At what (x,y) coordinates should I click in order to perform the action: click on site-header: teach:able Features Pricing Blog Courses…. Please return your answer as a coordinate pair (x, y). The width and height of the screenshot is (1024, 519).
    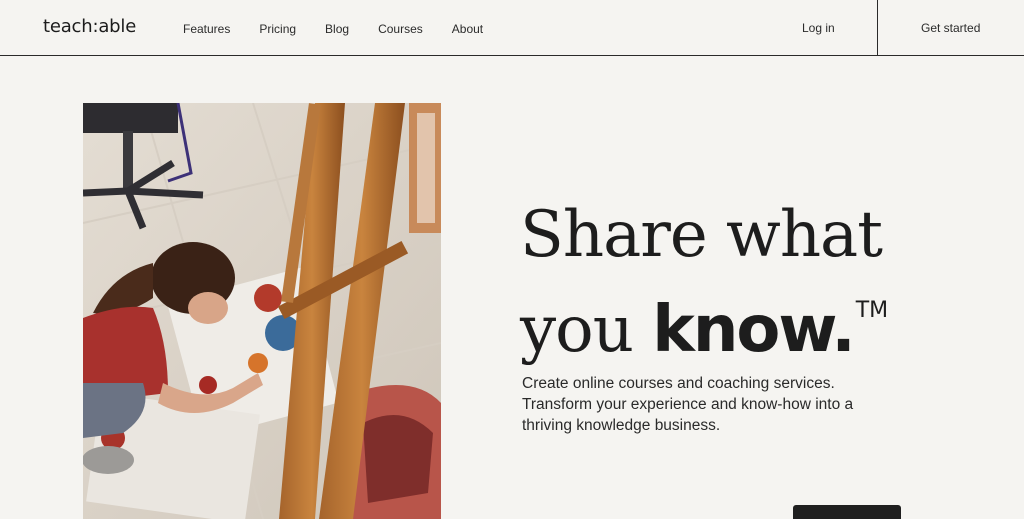
    Looking at the image, I should click on (512, 28).